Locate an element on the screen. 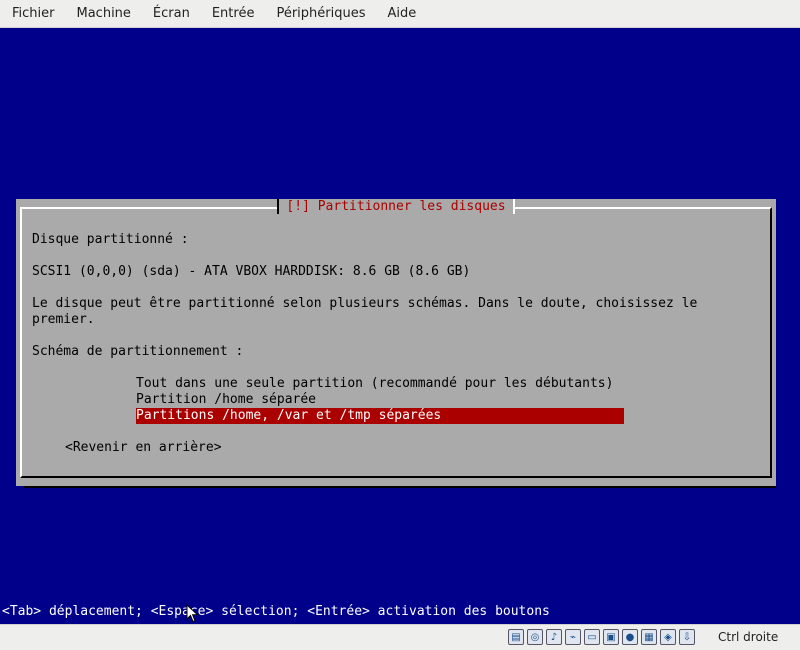  shared-folders-icon: ▭ is located at coordinates (592, 637).